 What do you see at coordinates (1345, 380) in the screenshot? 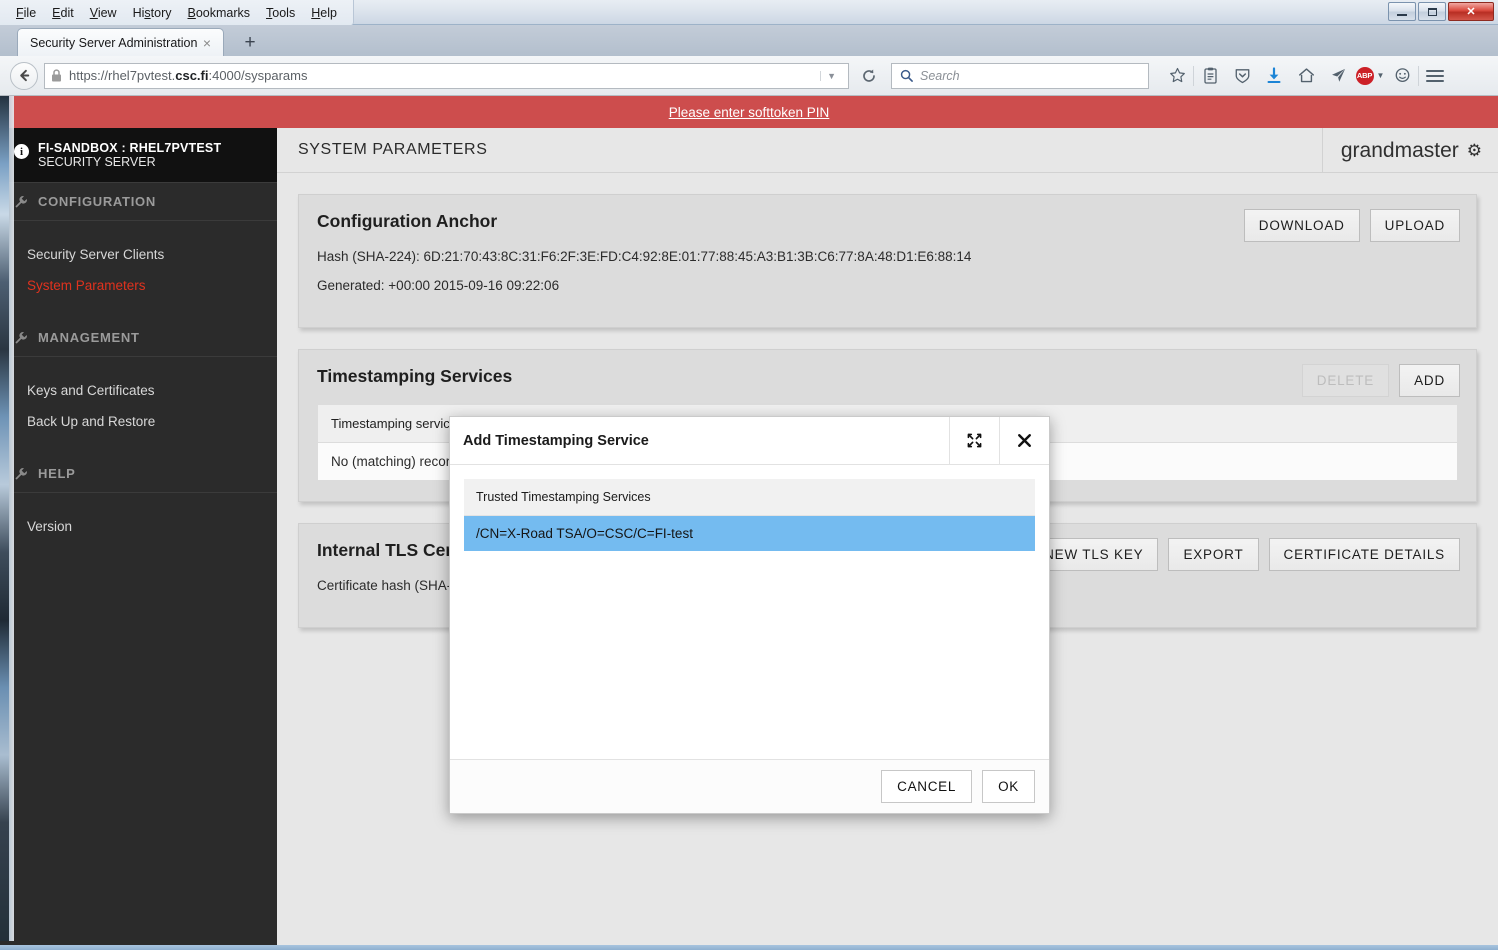
I see `delete-button: DELETE` at bounding box center [1345, 380].